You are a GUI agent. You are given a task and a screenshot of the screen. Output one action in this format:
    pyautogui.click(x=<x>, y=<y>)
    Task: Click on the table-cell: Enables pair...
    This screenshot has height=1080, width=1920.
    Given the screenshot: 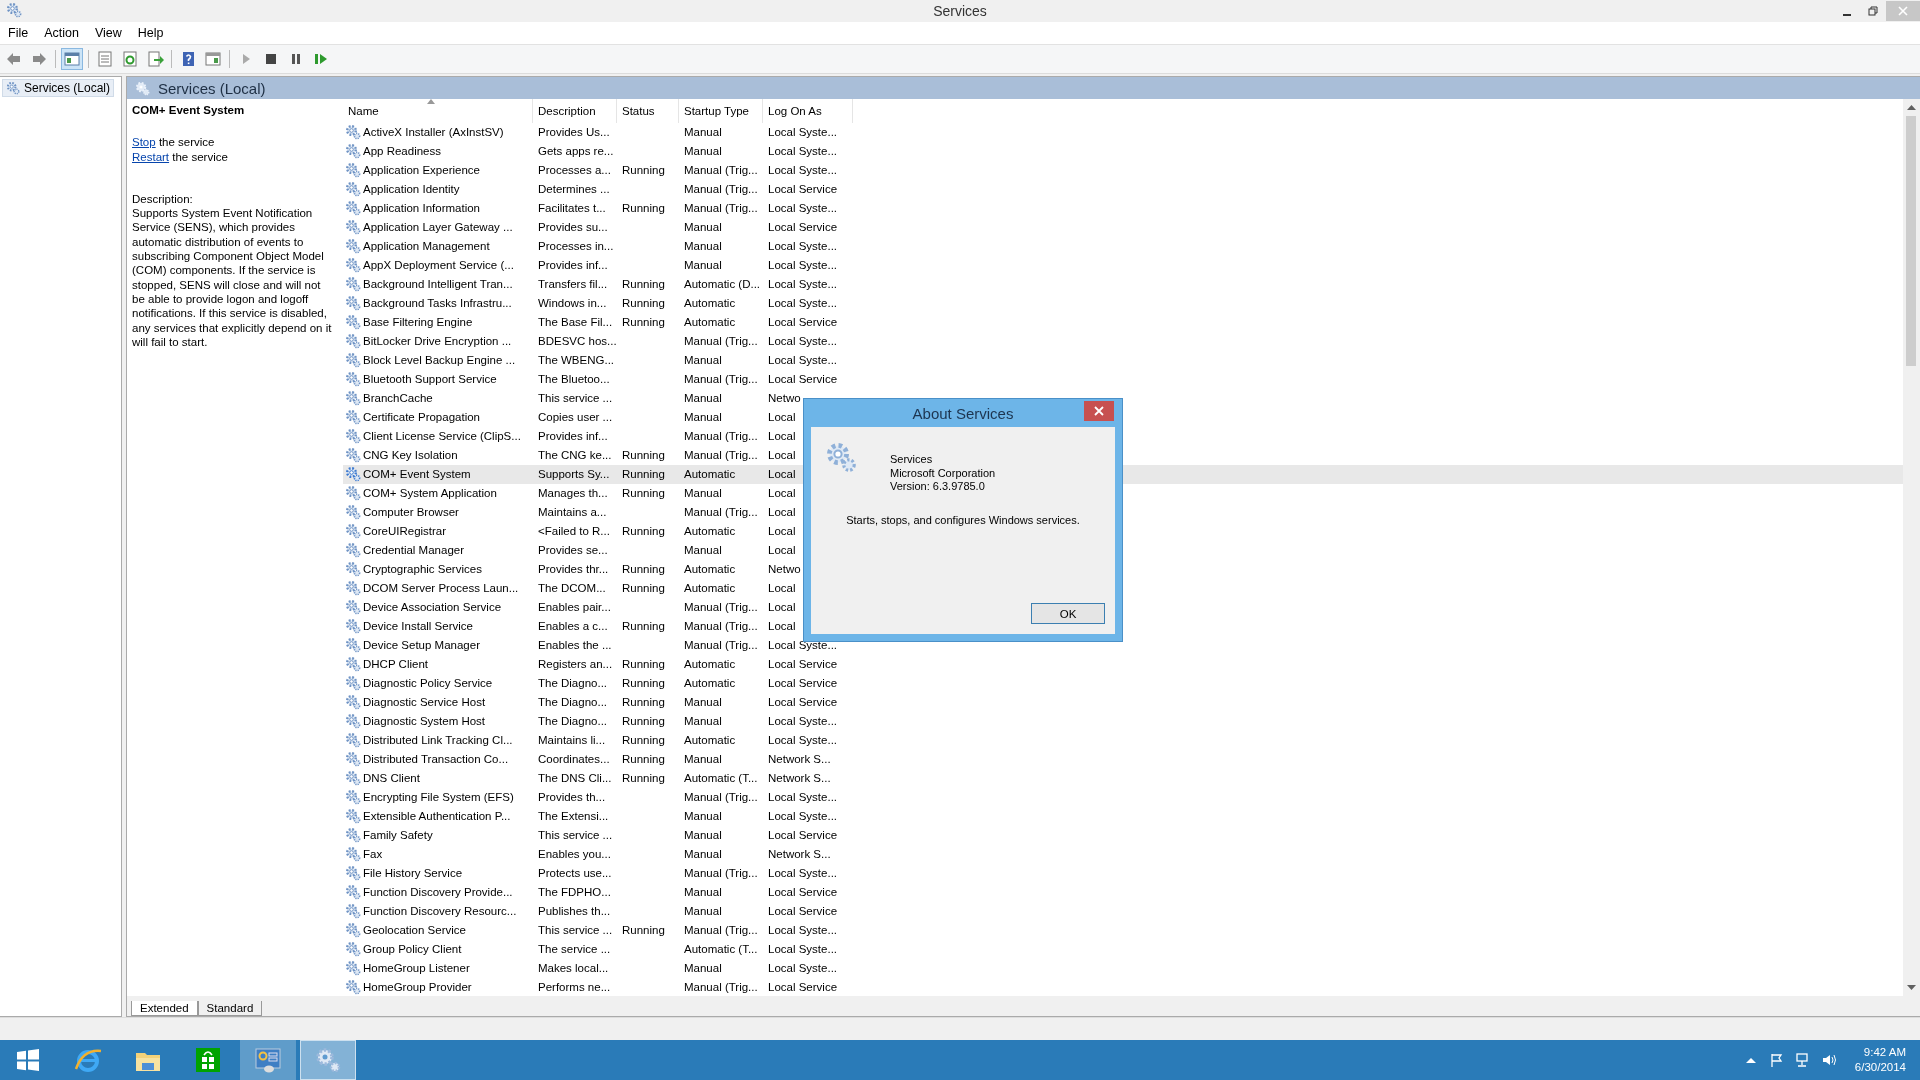 What is the action you would take?
    pyautogui.click(x=574, y=607)
    